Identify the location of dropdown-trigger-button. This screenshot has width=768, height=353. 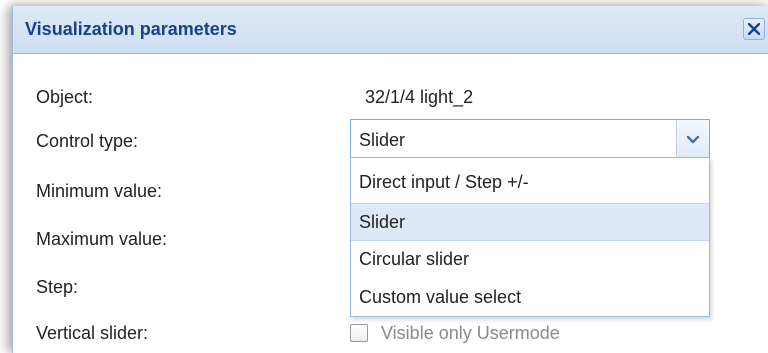
(692, 141).